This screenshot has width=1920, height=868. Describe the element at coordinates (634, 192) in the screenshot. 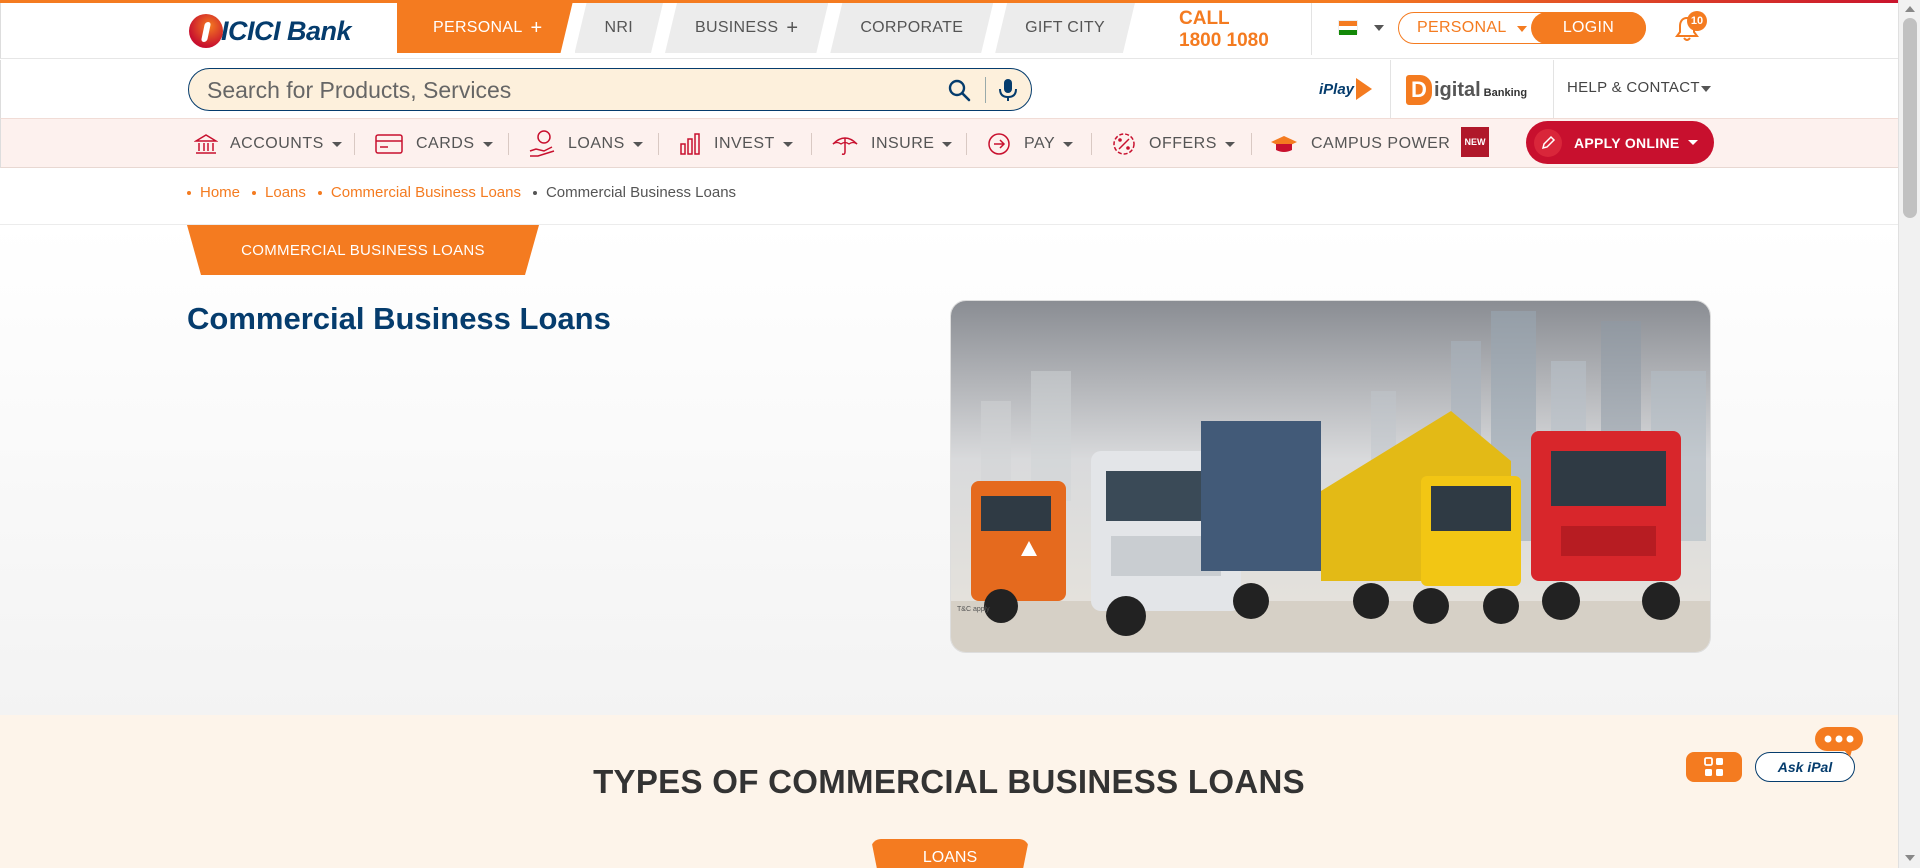

I see `breadcrumb-current: Commercial Business Loans` at that location.